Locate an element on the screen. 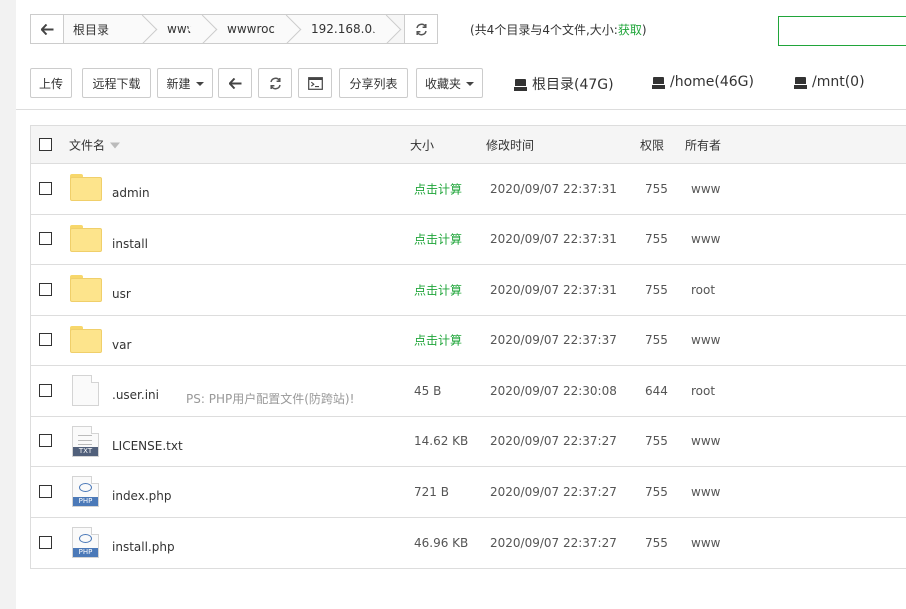  table-row: usr 点击计算 2020/09/07 22:37:31 755 root is located at coordinates (468, 290).